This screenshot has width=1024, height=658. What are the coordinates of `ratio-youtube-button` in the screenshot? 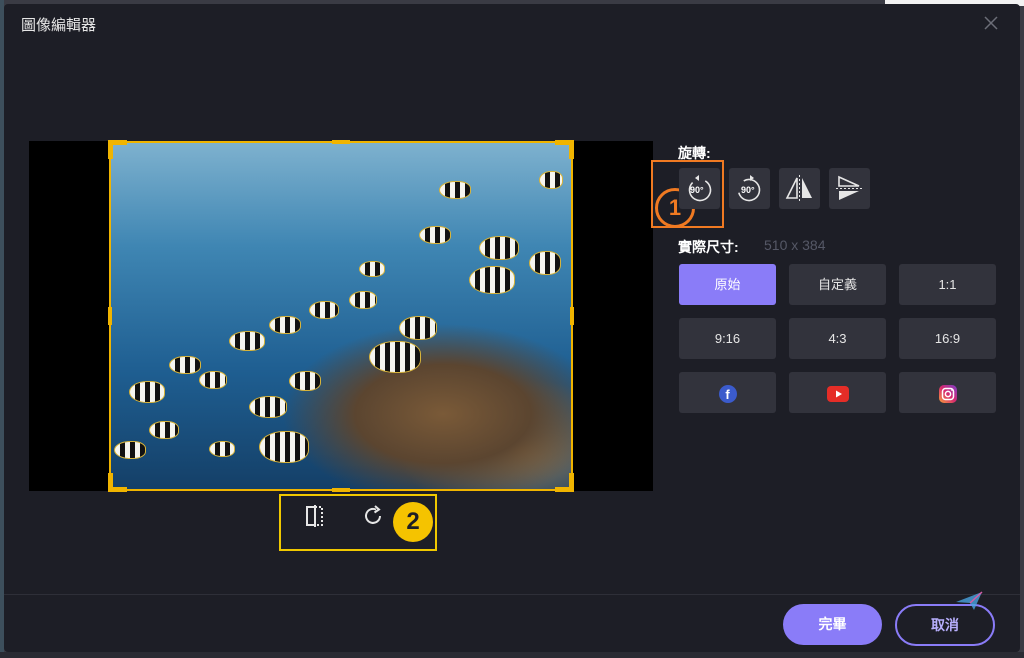 It's located at (837, 392).